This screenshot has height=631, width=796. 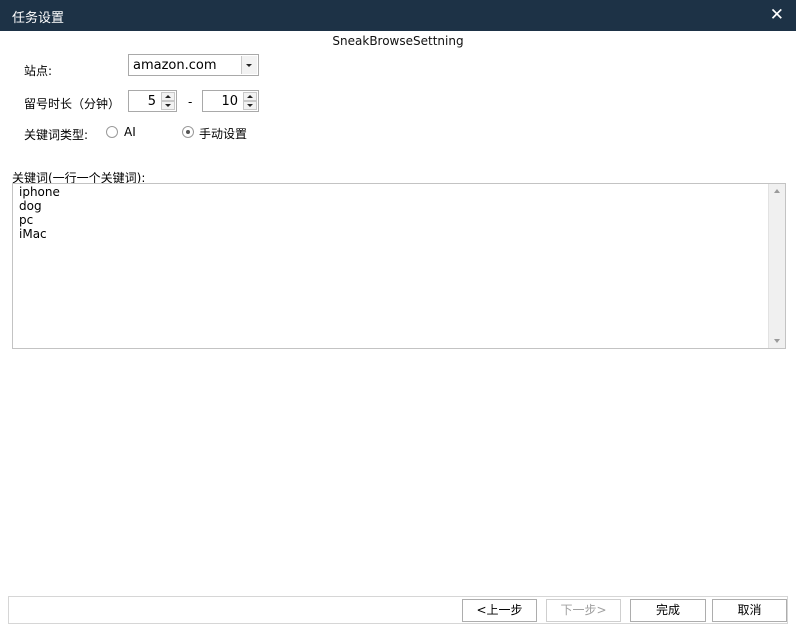 I want to click on prev-button: <上一步, so click(x=499, y=610).